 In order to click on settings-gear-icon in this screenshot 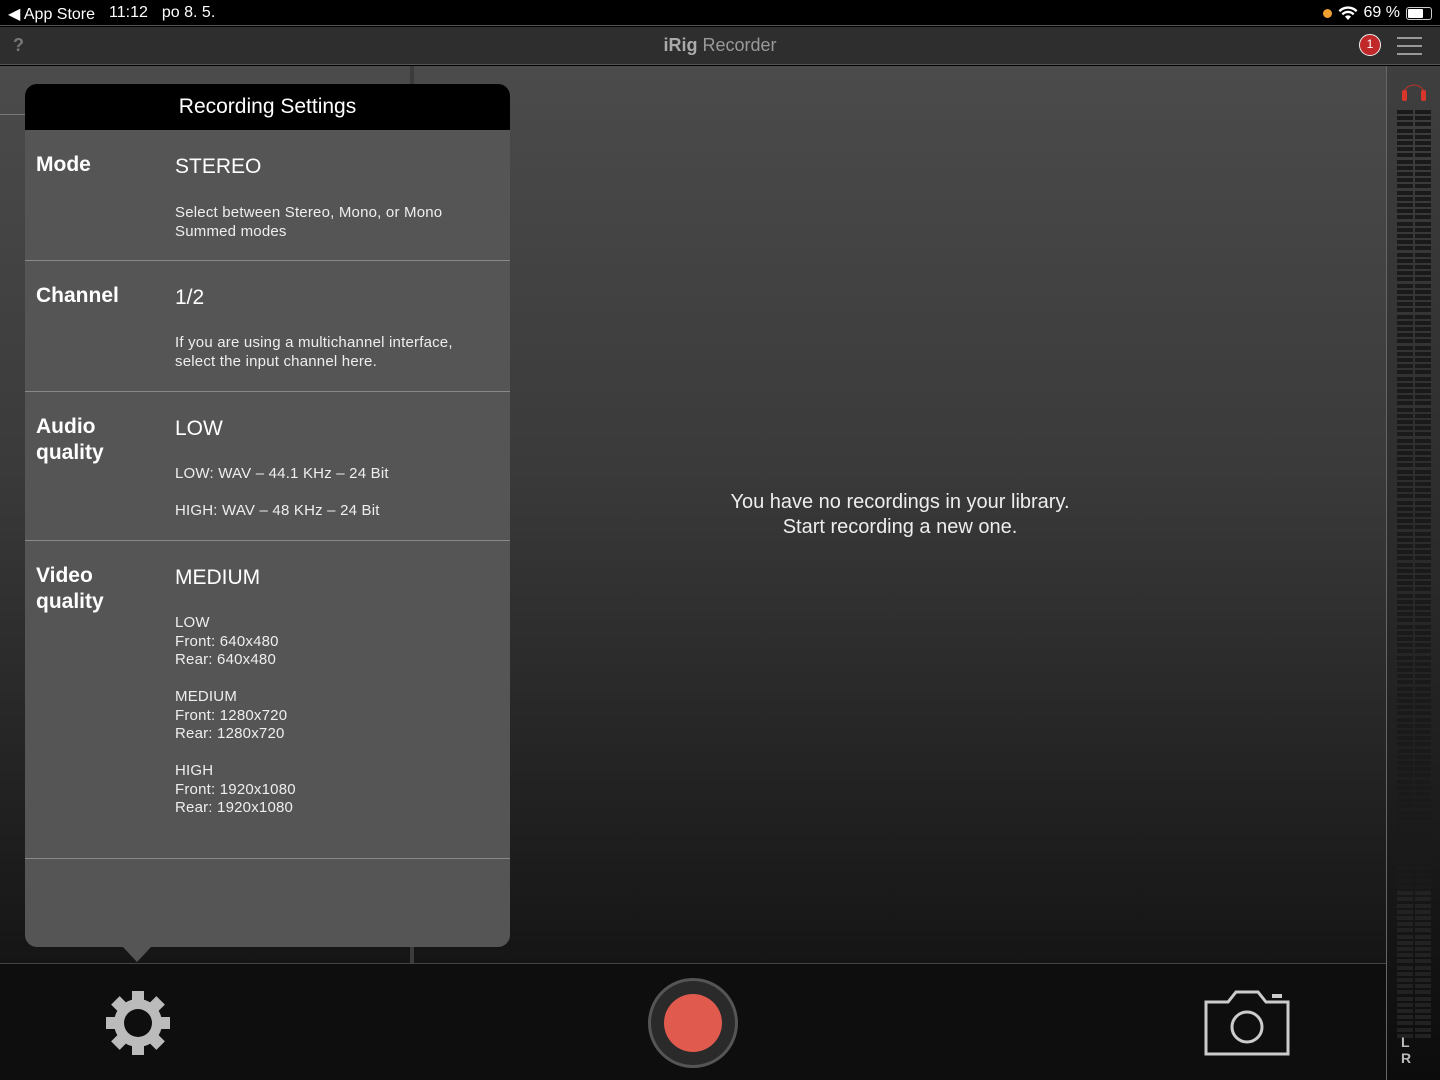, I will do `click(138, 1023)`.